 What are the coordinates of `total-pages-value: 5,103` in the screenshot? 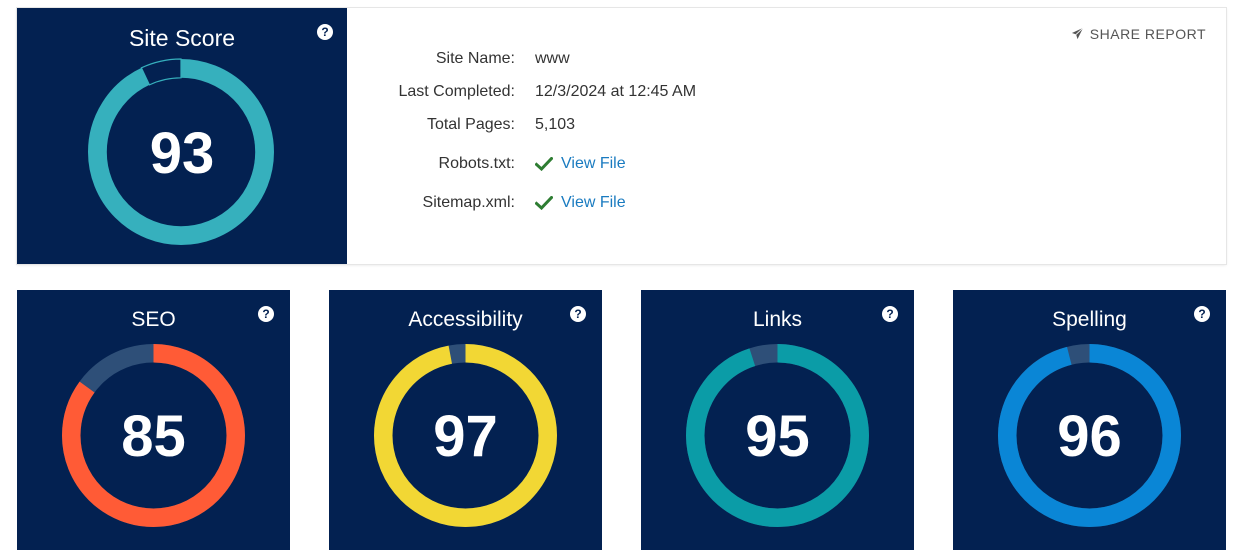 It's located at (555, 124).